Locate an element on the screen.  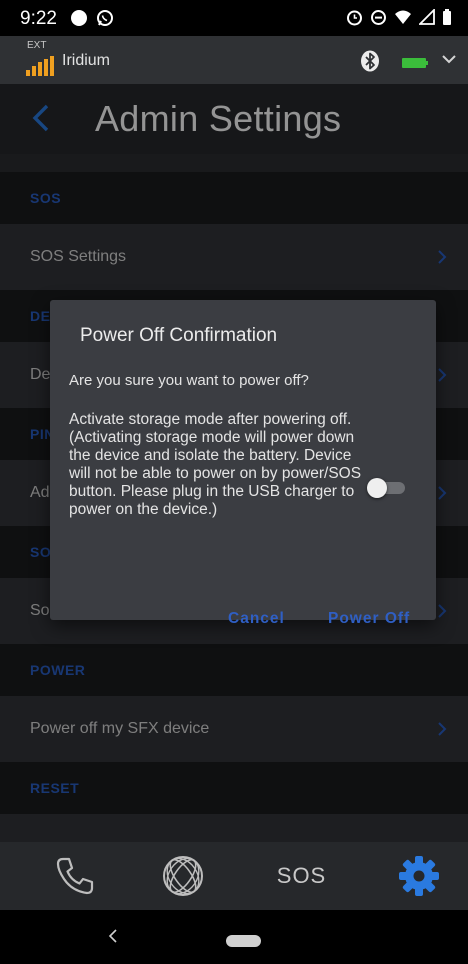
alarm-icon is located at coordinates (354, 18).